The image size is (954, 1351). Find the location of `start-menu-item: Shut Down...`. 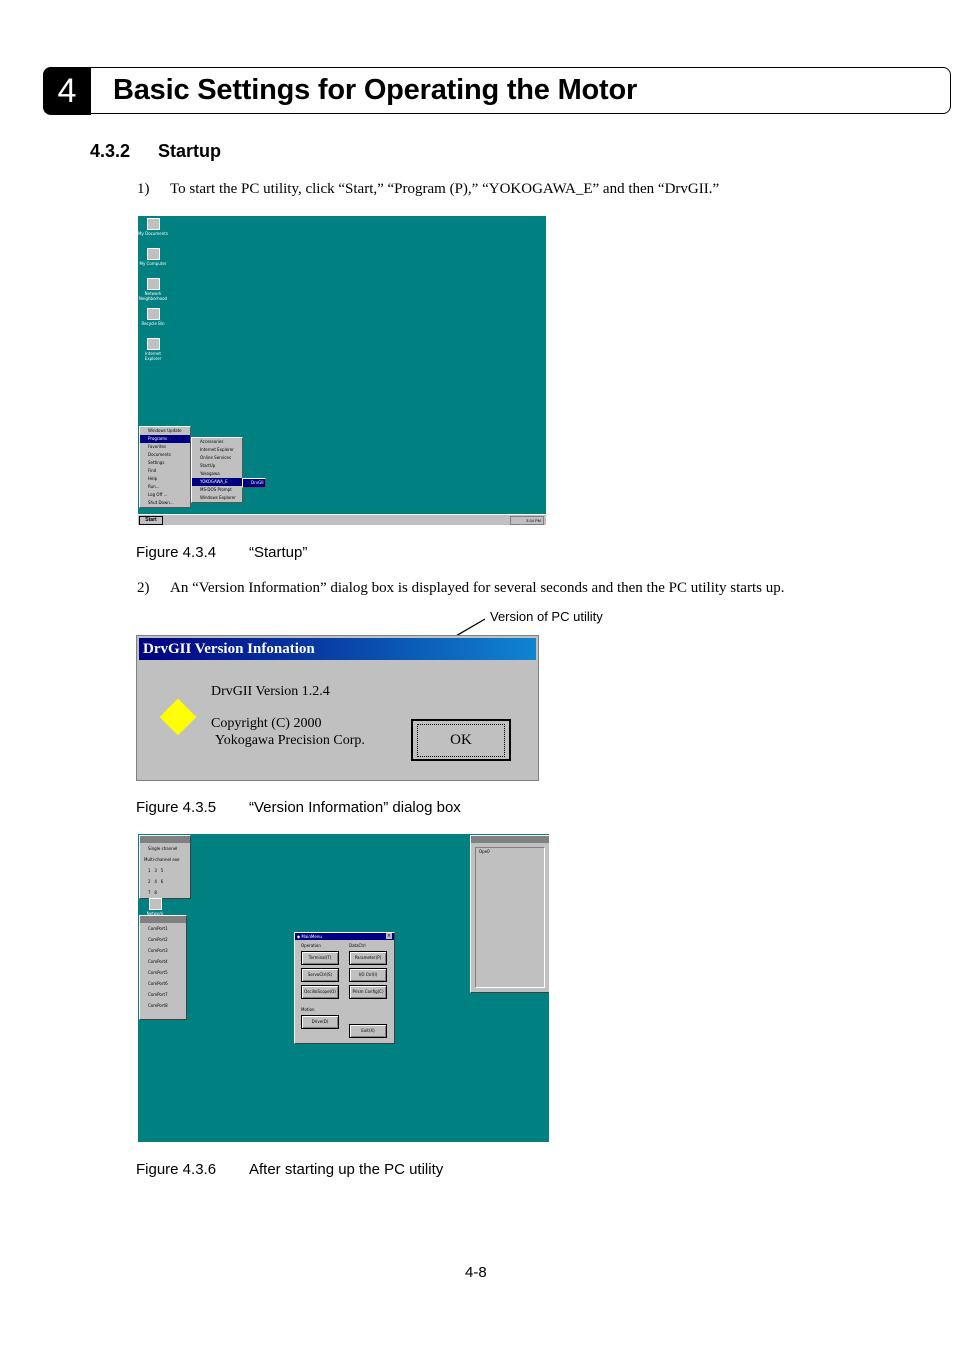

start-menu-item: Shut Down... is located at coordinates (165, 503).